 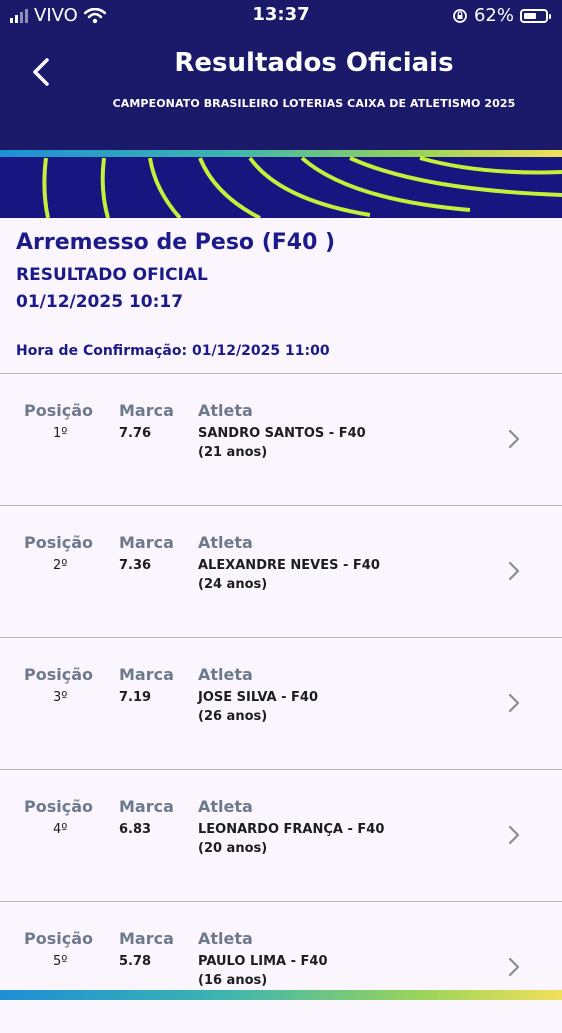 I want to click on battery-percent: 62%, so click(x=493, y=15).